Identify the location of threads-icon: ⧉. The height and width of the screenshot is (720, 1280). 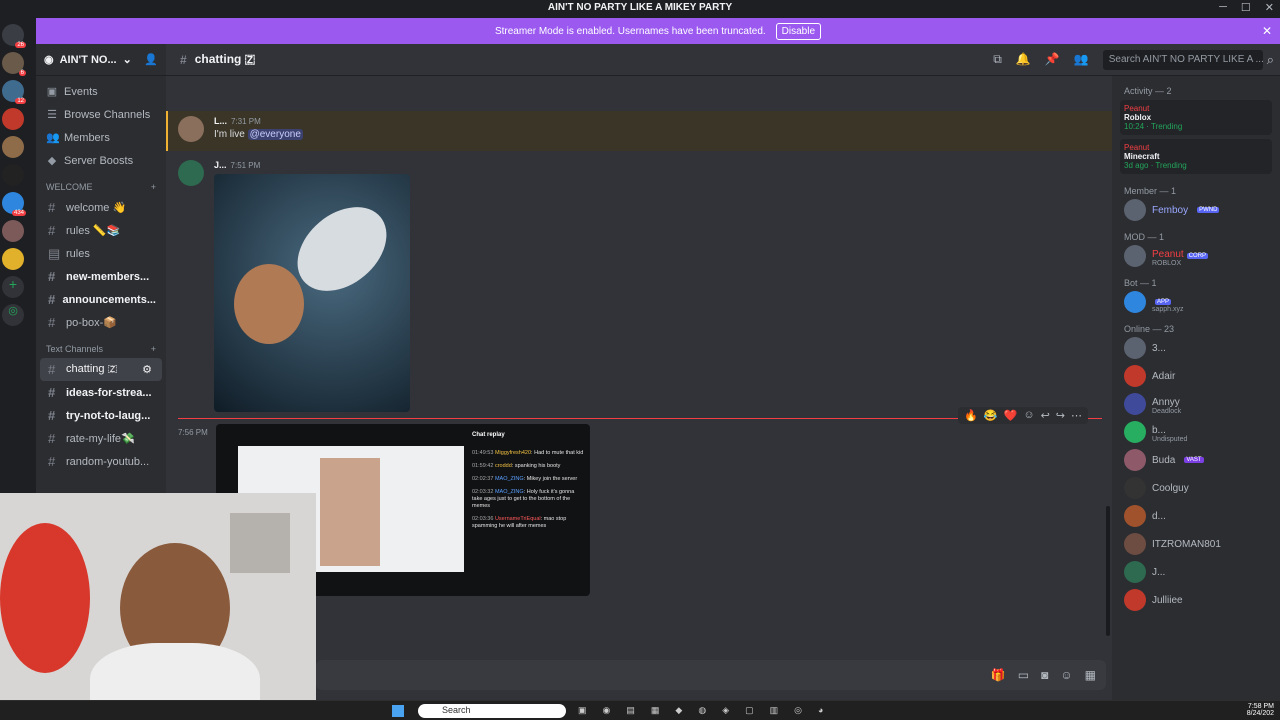
(997, 59).